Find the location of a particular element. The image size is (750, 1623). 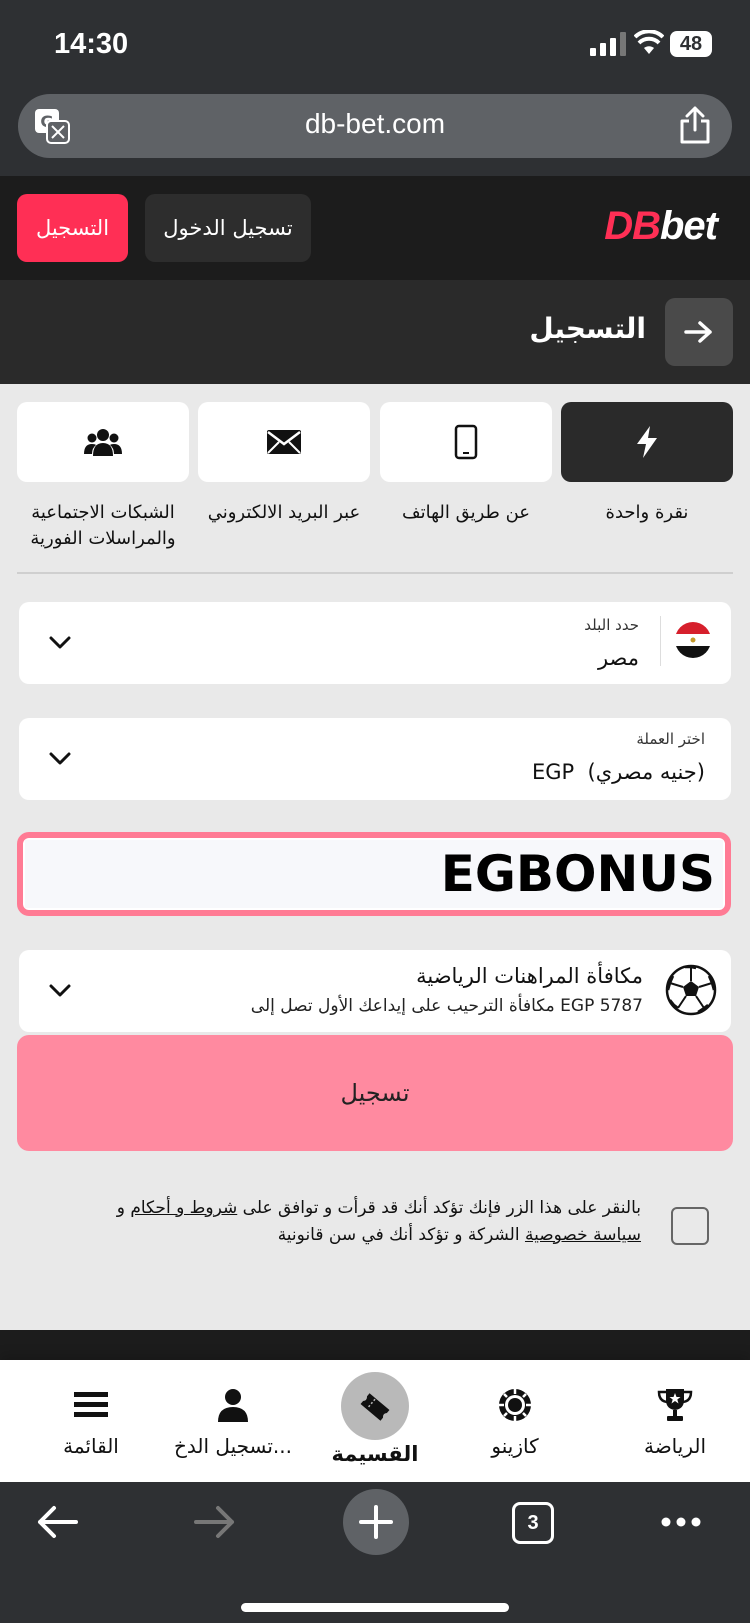

logo-bet: bet is located at coordinates (689, 226).